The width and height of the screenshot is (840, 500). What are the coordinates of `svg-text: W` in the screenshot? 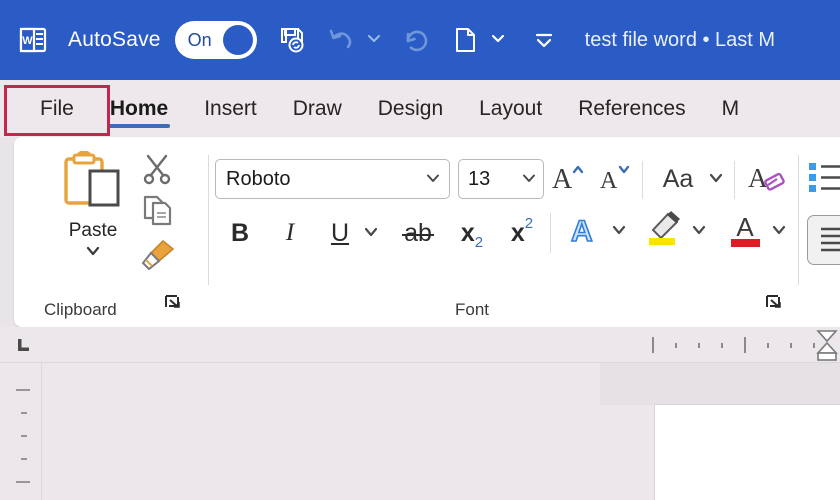 It's located at (27, 41).